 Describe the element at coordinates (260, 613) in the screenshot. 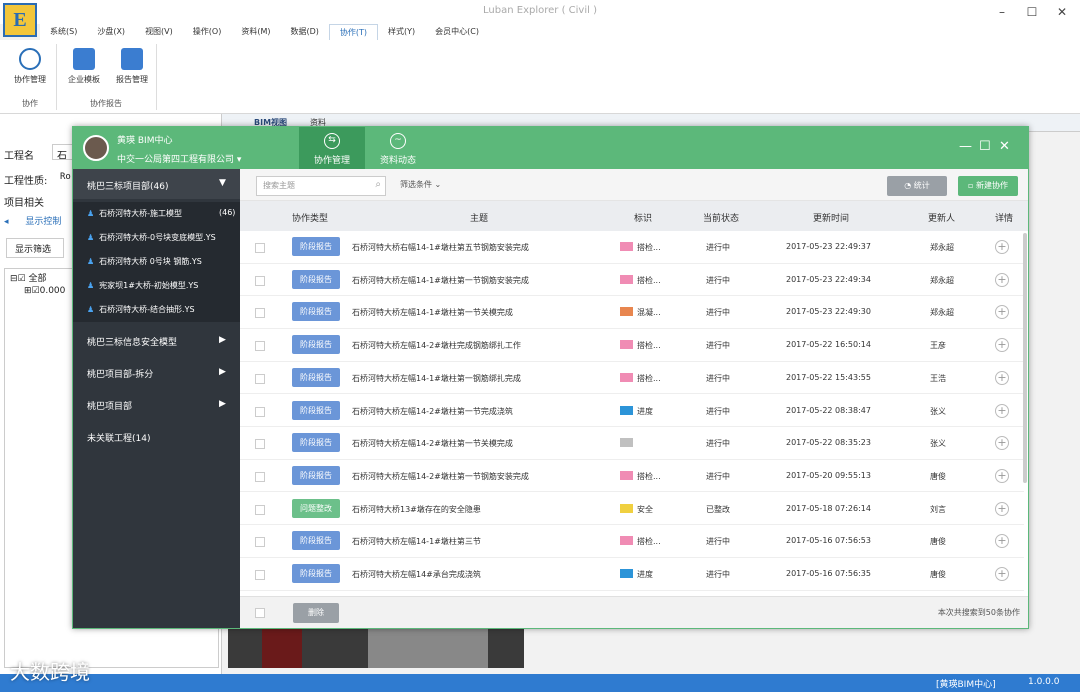

I see `select-all-checkbox` at that location.